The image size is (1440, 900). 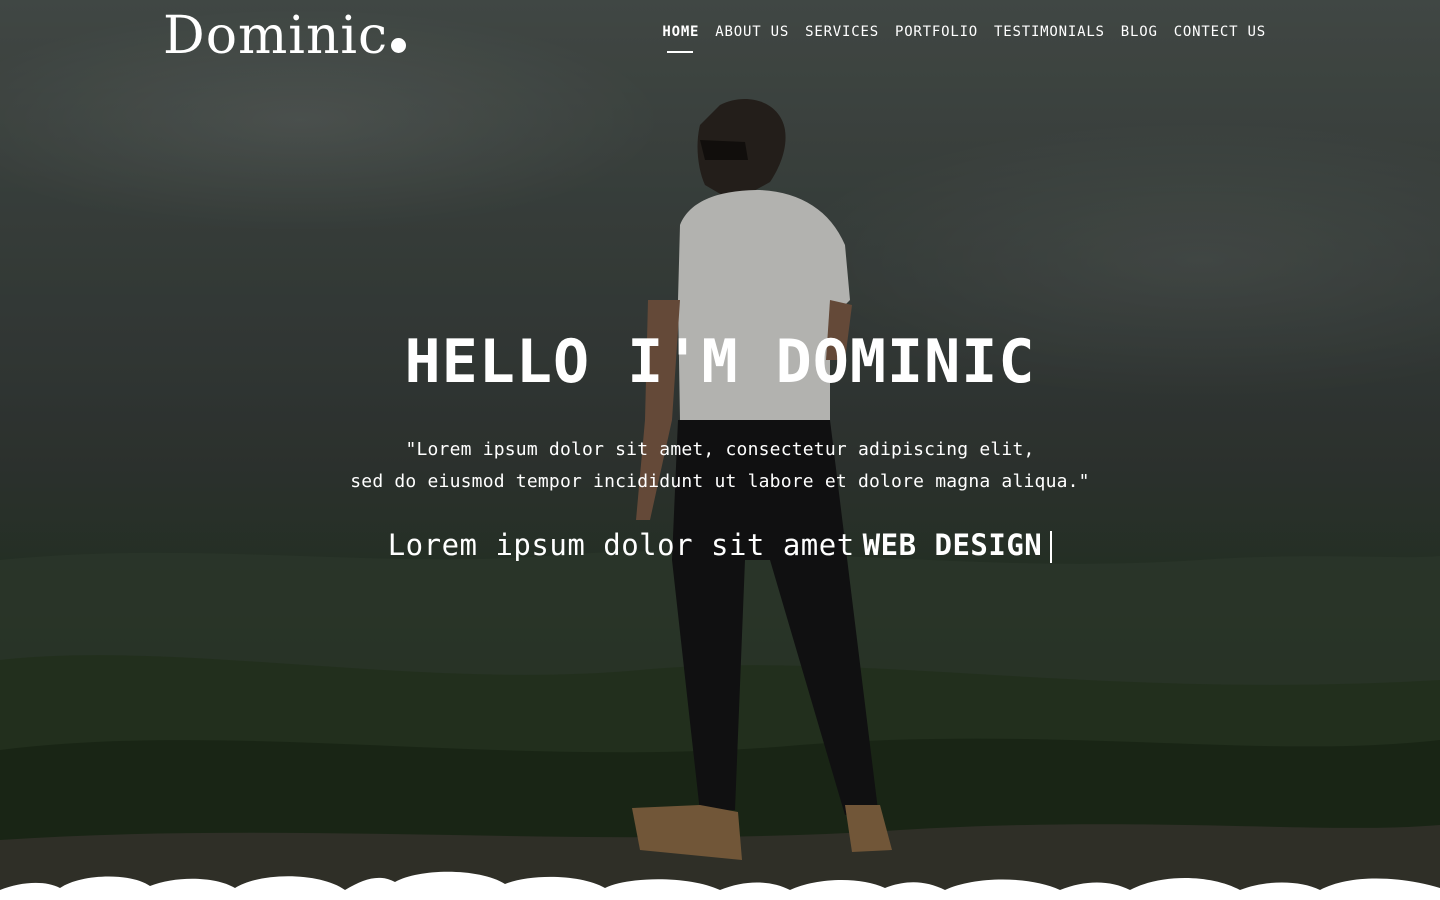 What do you see at coordinates (1051, 547) in the screenshot?
I see `typing-caret` at bounding box center [1051, 547].